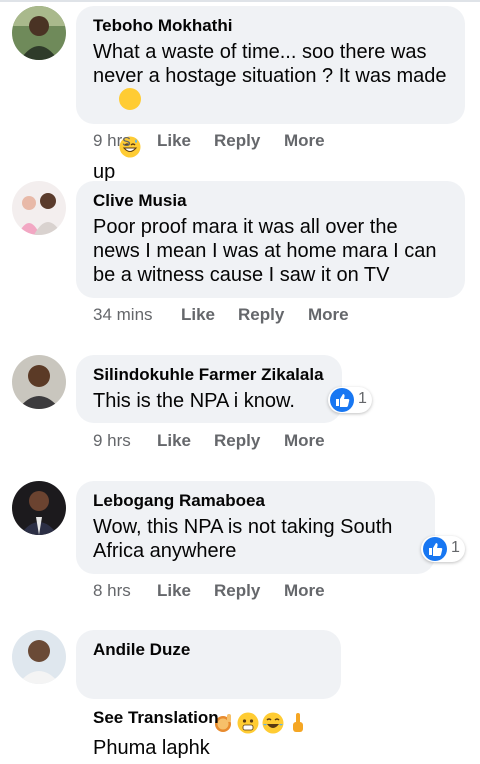 Image resolution: width=480 pixels, height=764 pixels. I want to click on raising-hand-emoji-icon, so click(223, 698).